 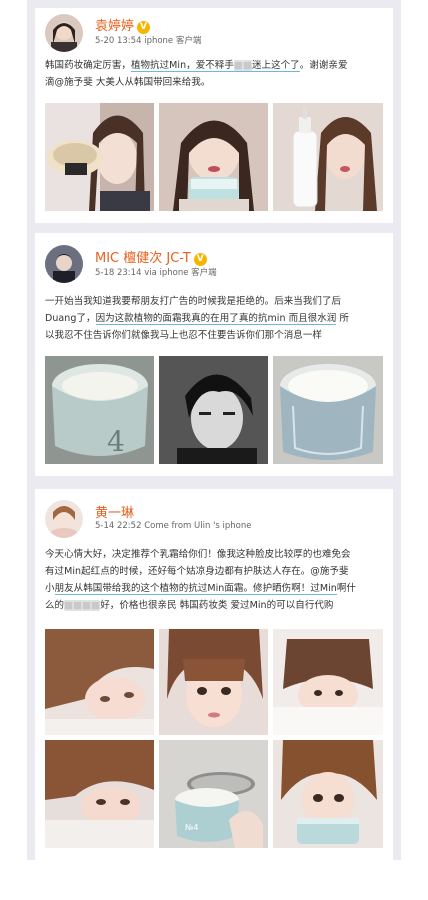 What do you see at coordinates (213, 794) in the screenshot?
I see `post-photo: №4` at bounding box center [213, 794].